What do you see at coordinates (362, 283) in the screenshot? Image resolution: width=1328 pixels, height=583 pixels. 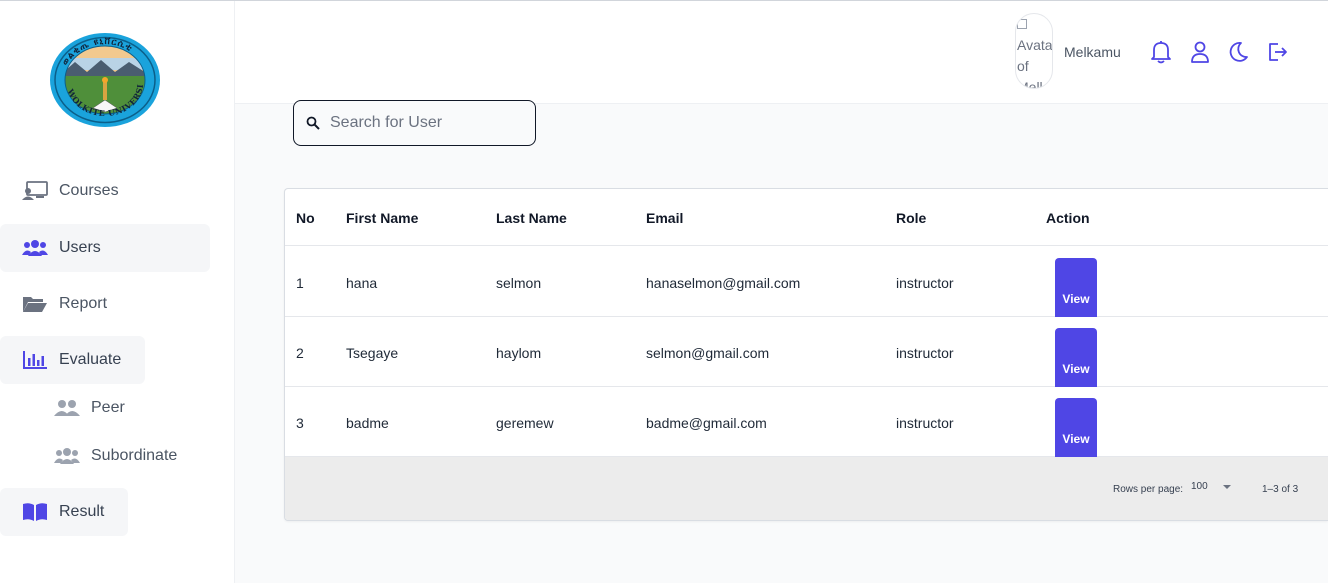 I see `cell-first-name: hana` at bounding box center [362, 283].